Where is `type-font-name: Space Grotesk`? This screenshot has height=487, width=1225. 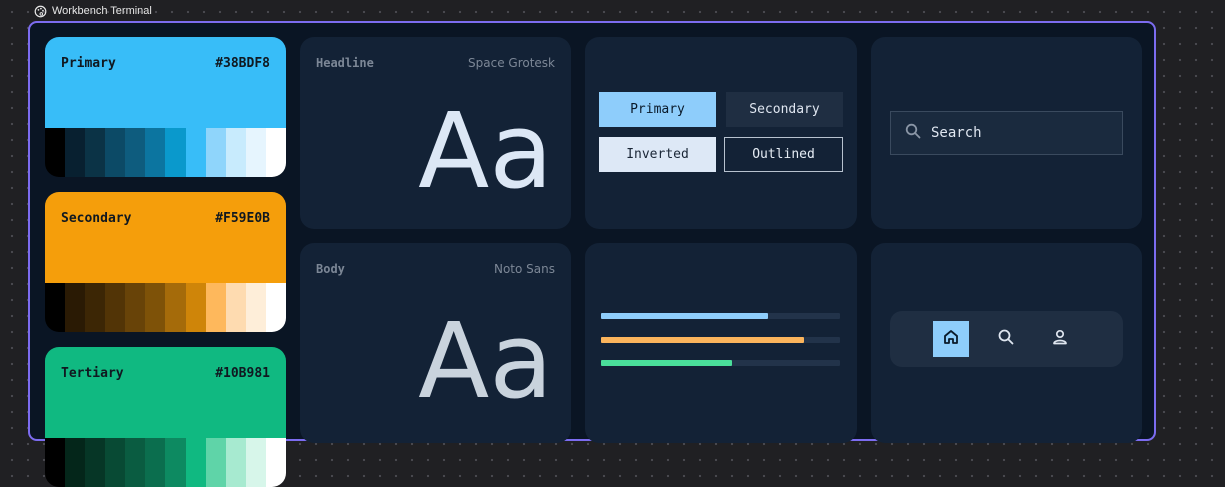
type-font-name: Space Grotesk is located at coordinates (511, 63).